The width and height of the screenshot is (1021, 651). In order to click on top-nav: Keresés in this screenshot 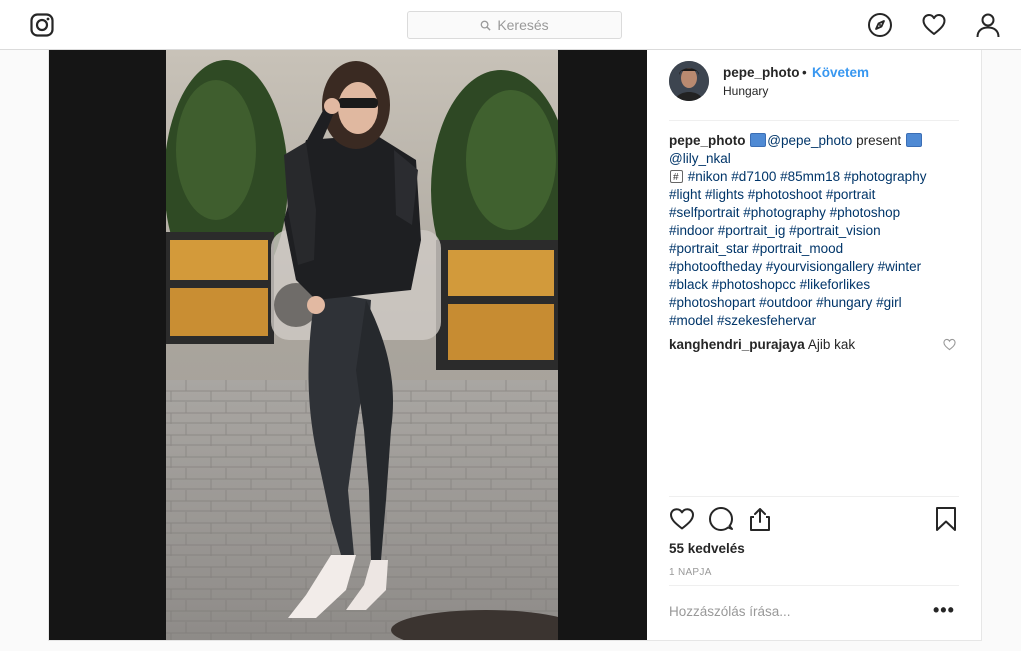, I will do `click(510, 25)`.